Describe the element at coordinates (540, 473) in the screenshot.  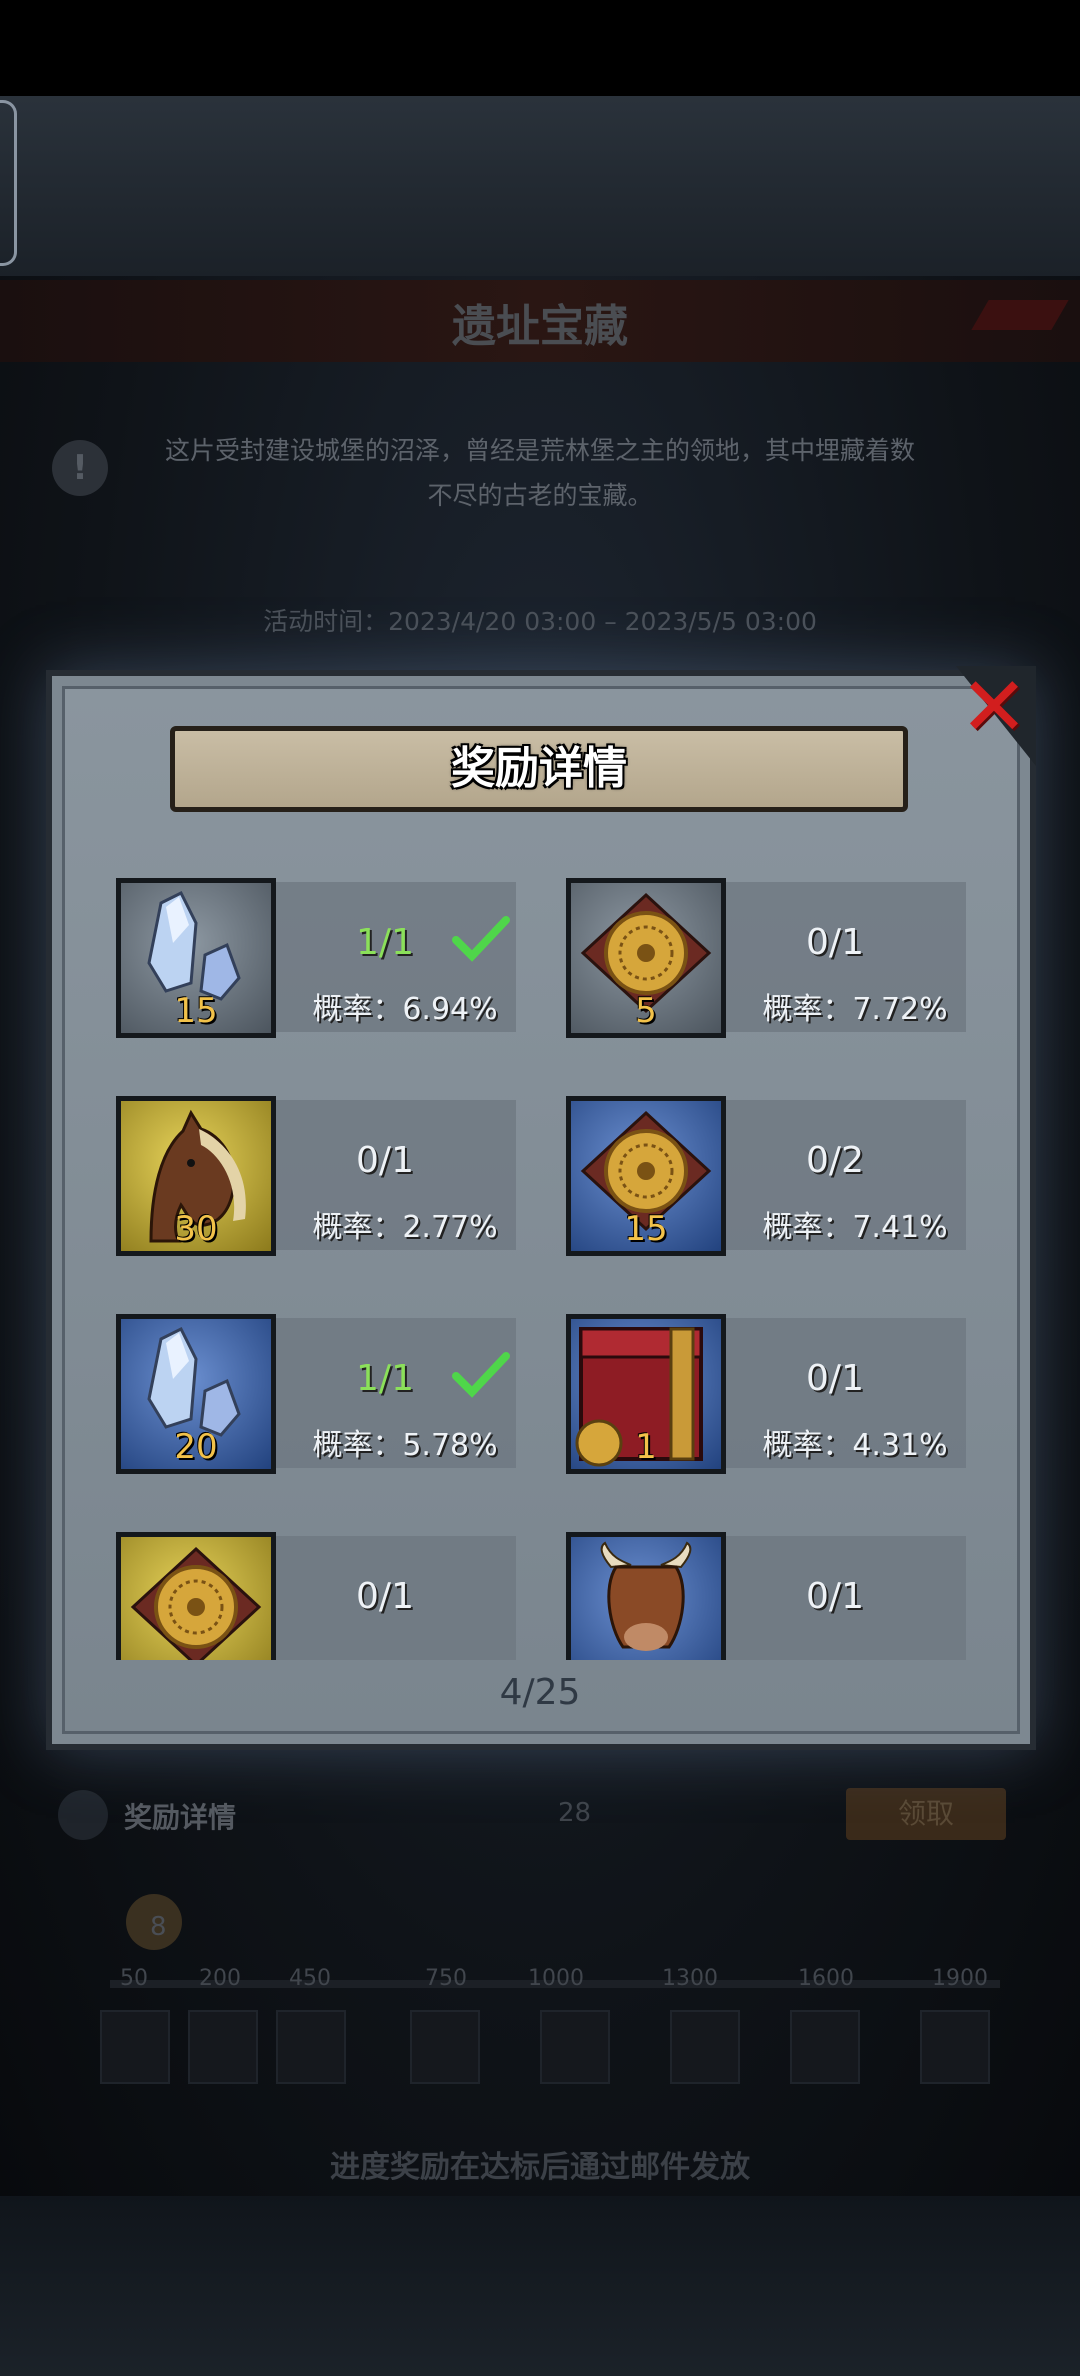
I see `event-description: 这片受封建设城堡的沼泽，曾经是荒林堡之主的领地，其中埋藏着数 不尽的古老的宝藏。` at that location.